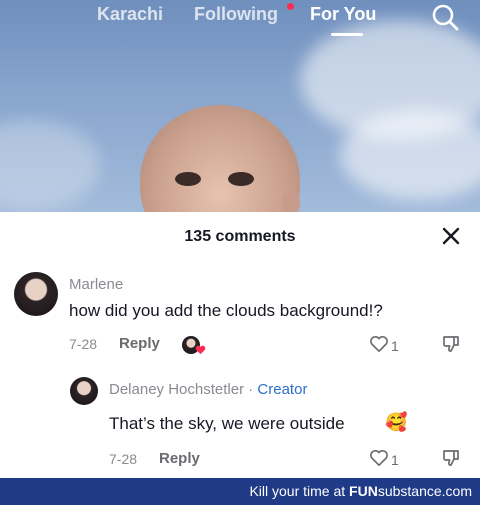 Image resolution: width=480 pixels, height=505 pixels. Describe the element at coordinates (200, 350) in the screenshot. I see `creator-heart-icon` at that location.